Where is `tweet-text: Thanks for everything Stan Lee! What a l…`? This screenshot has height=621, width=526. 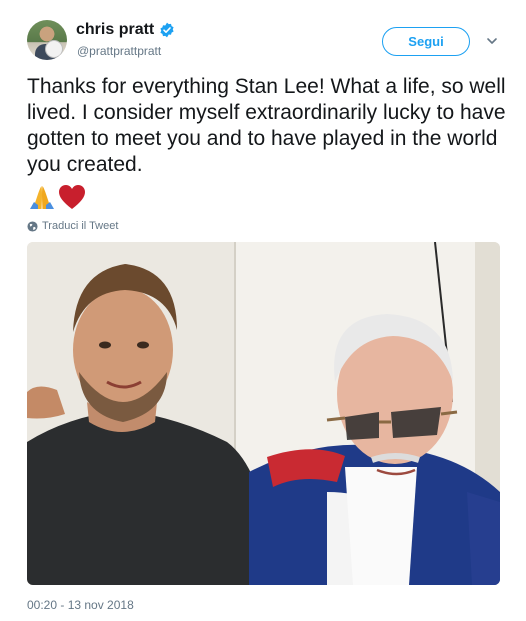
tweet-text: Thanks for everything Stan Lee! What a l… is located at coordinates (266, 125).